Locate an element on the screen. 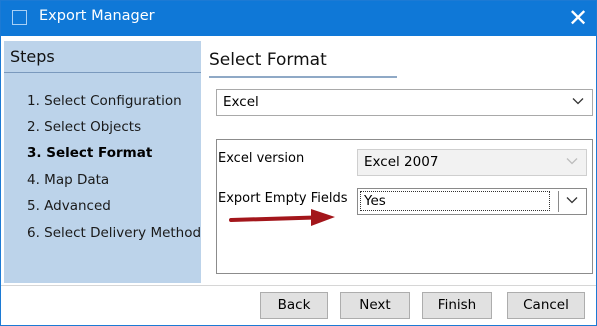  steps-title: Steps is located at coordinates (32, 56).